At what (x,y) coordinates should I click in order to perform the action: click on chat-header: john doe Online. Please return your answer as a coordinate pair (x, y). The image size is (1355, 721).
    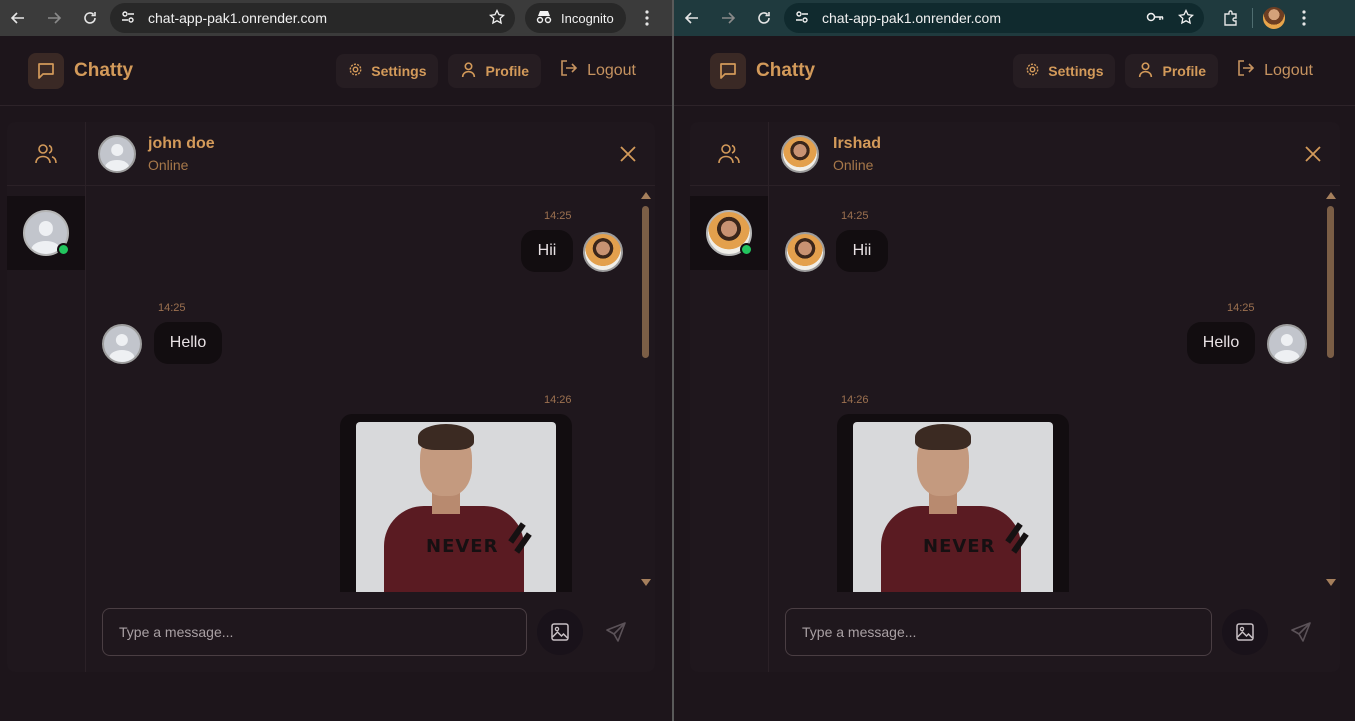
    Looking at the image, I should click on (370, 154).